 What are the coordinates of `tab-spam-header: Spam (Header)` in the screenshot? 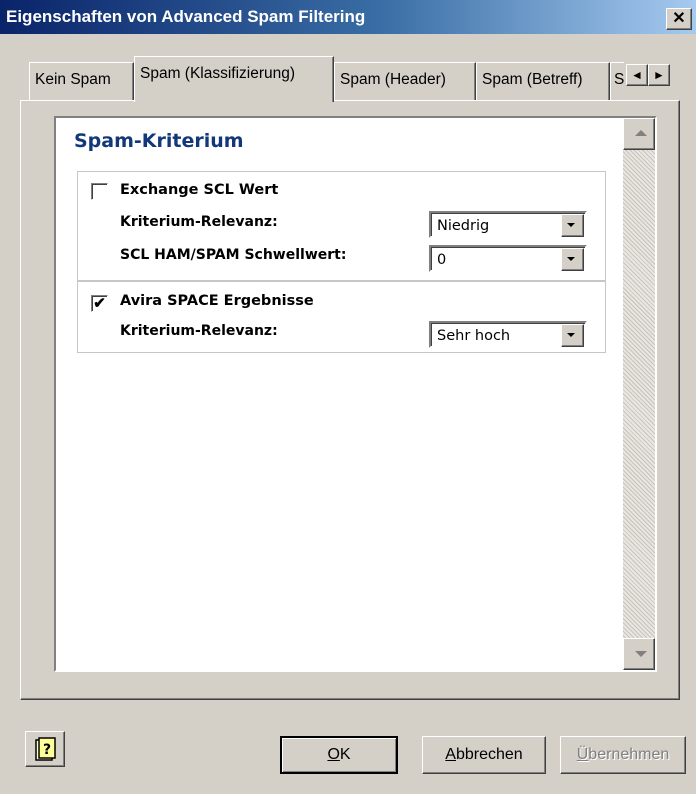 It's located at (405, 81).